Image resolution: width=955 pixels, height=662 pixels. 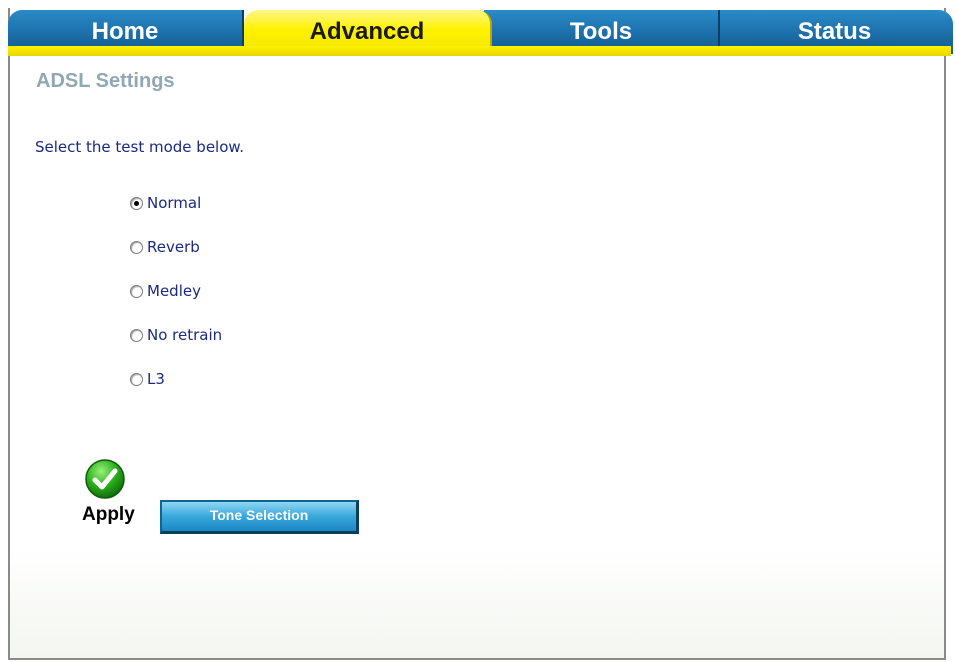 I want to click on instruction-text: Select the test mode below., so click(x=140, y=147).